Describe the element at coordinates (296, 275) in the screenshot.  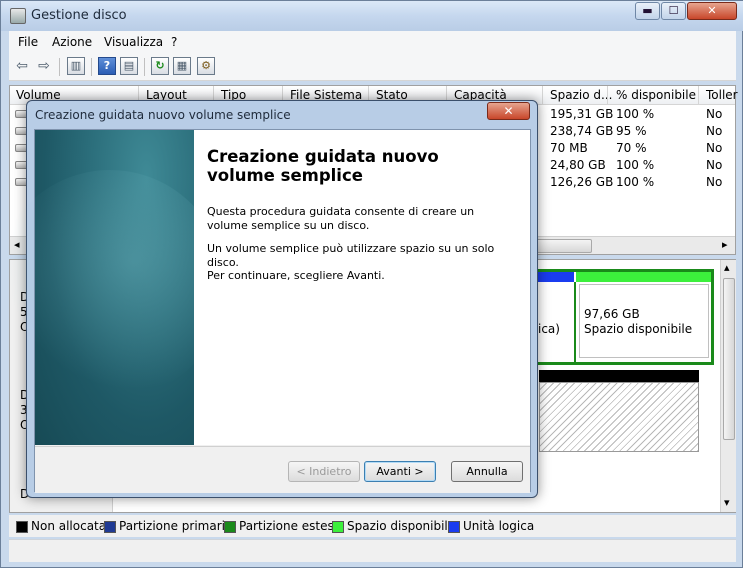
I see `wizard-paragraph: Per continuare, scegliere Avanti.` at that location.